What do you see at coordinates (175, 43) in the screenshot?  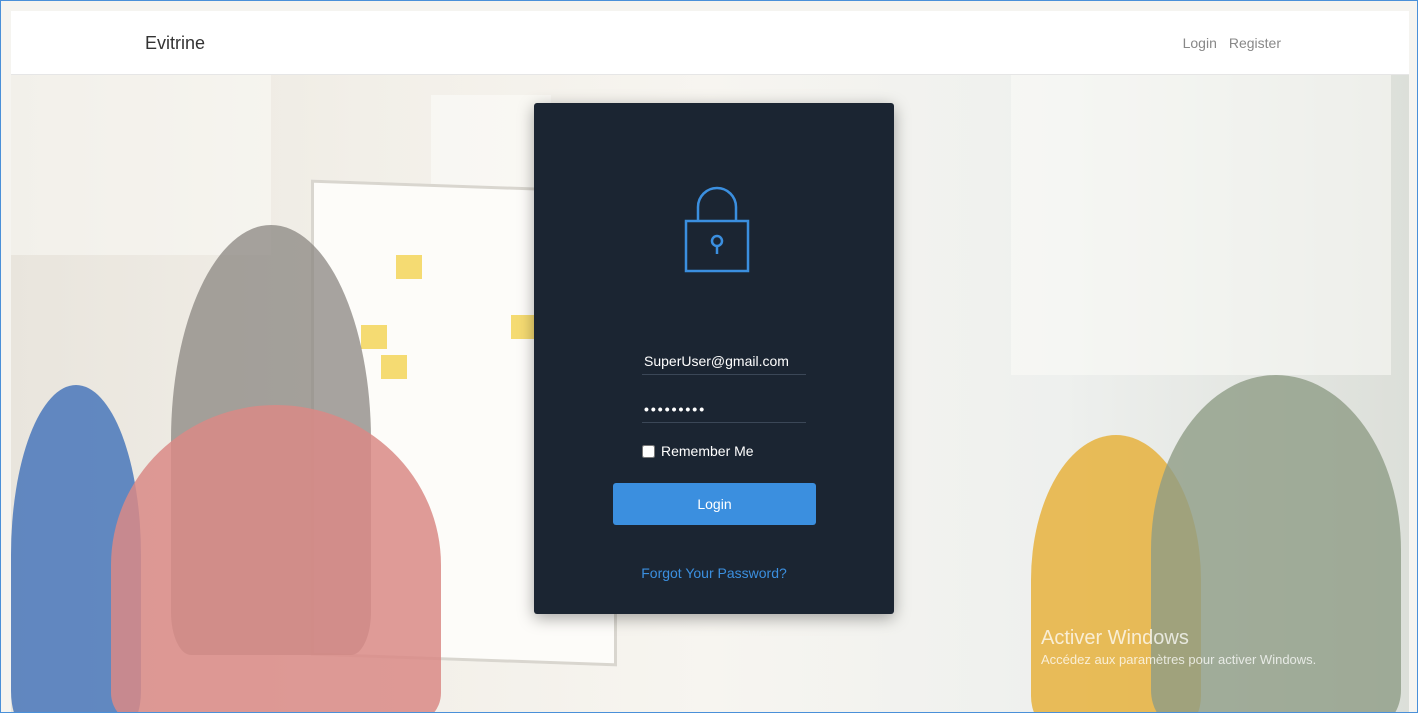 I see `brand-logo-text: Evitrine` at bounding box center [175, 43].